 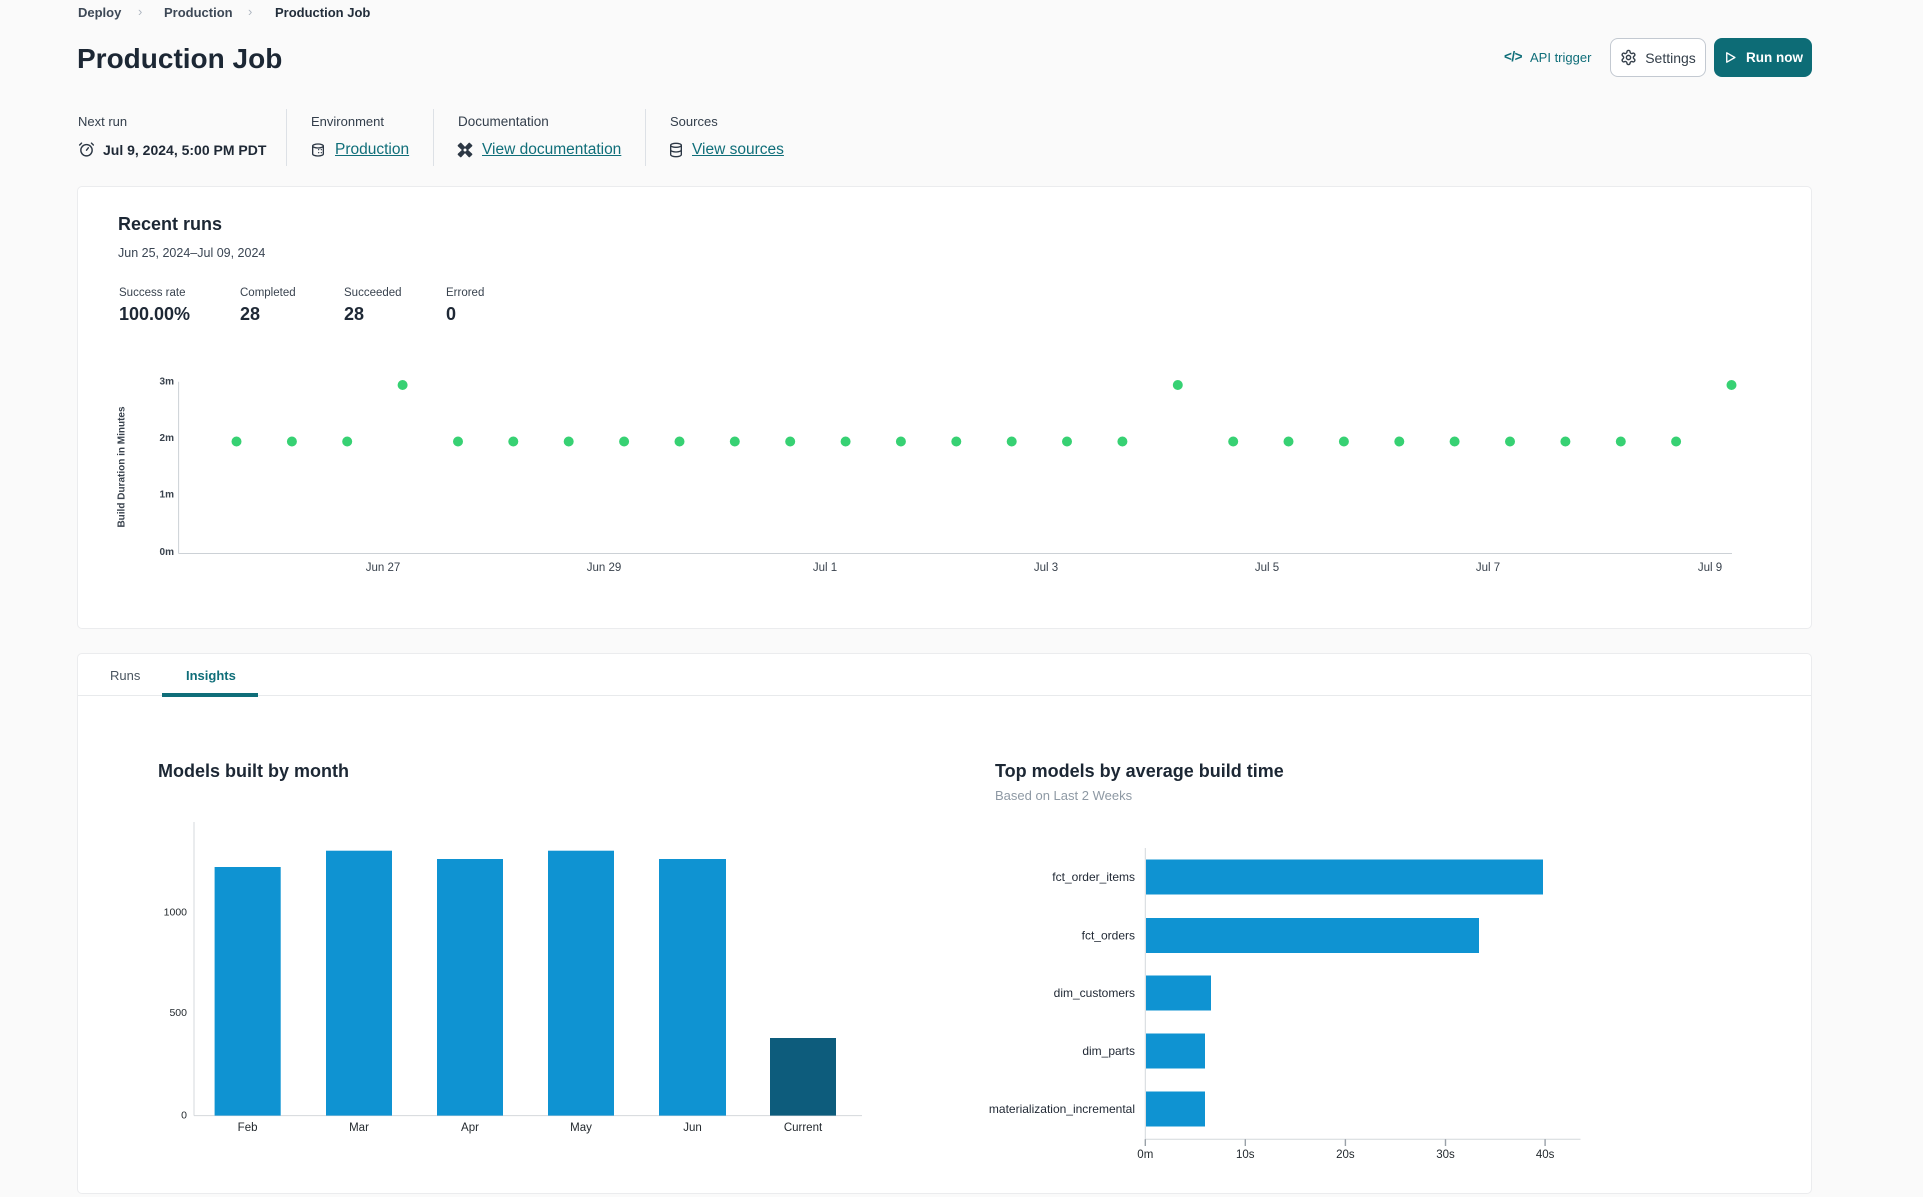 What do you see at coordinates (178, 1013) in the screenshot?
I see `svg-text: 500` at bounding box center [178, 1013].